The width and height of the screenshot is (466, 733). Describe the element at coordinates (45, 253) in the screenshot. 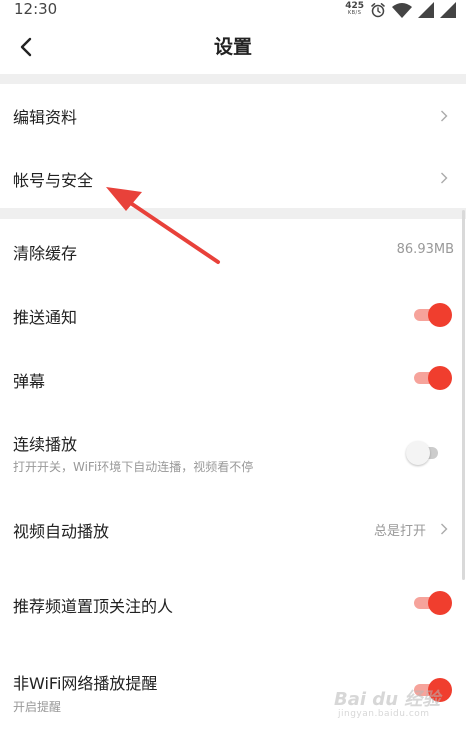

I see `row-label: 清除缓存` at that location.